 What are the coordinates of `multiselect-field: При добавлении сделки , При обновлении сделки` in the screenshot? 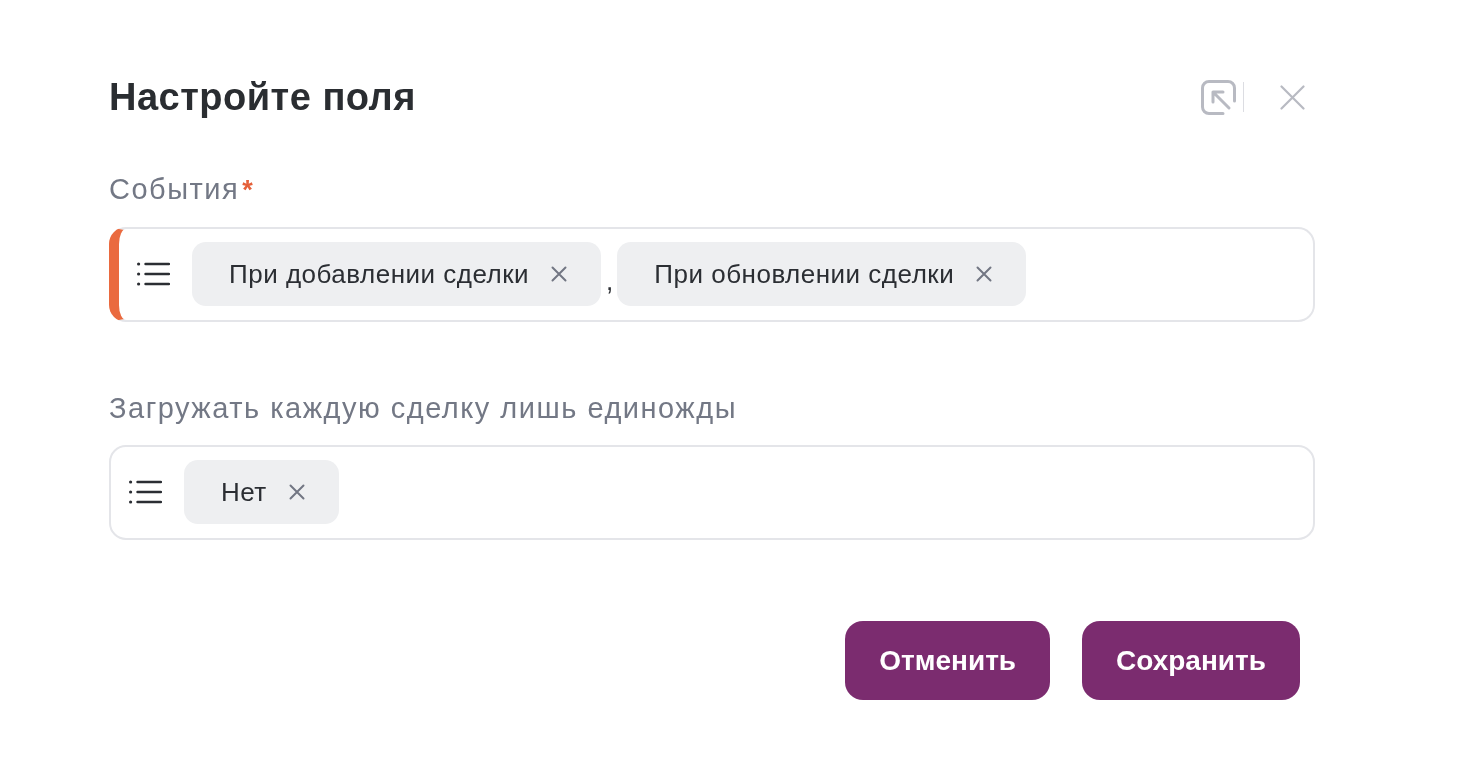 It's located at (712, 274).